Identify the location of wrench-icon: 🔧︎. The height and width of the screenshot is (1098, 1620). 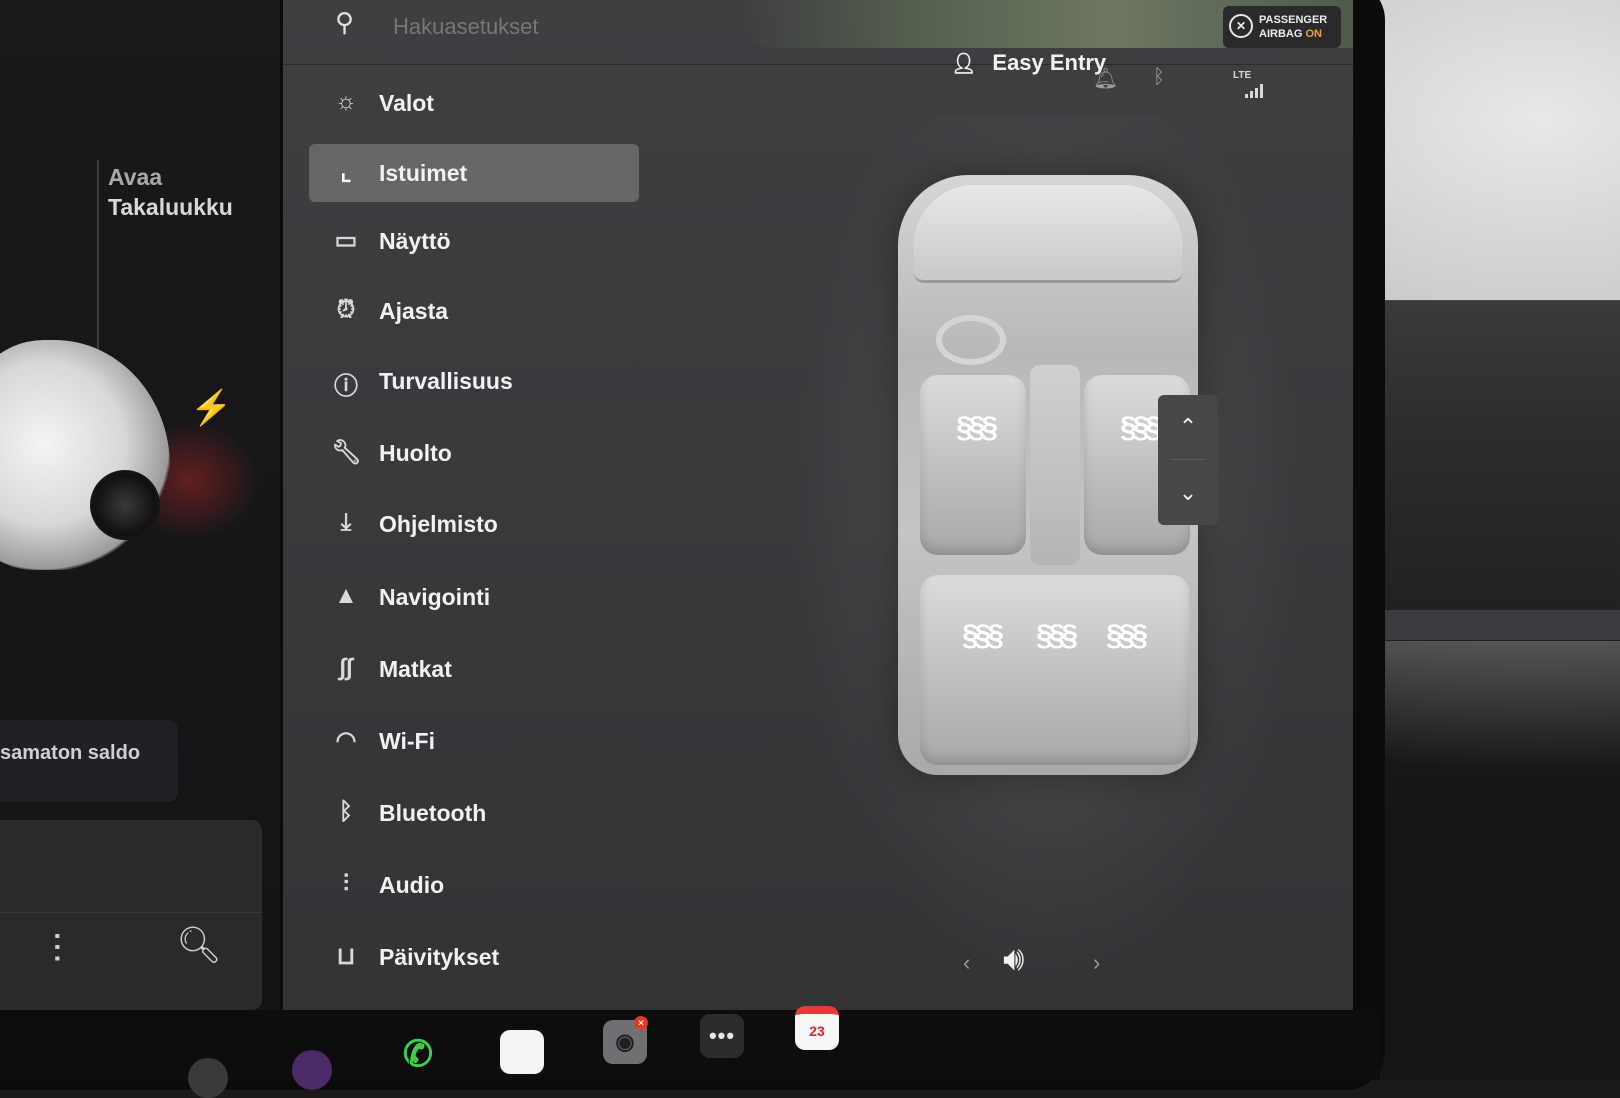
(346, 452).